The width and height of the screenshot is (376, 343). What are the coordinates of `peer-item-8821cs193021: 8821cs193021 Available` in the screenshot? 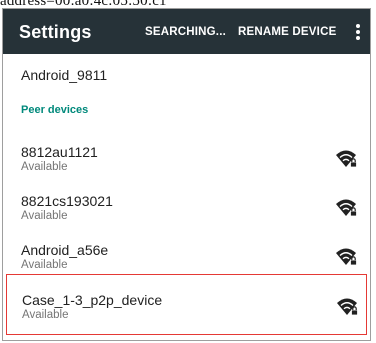 It's located at (186, 209).